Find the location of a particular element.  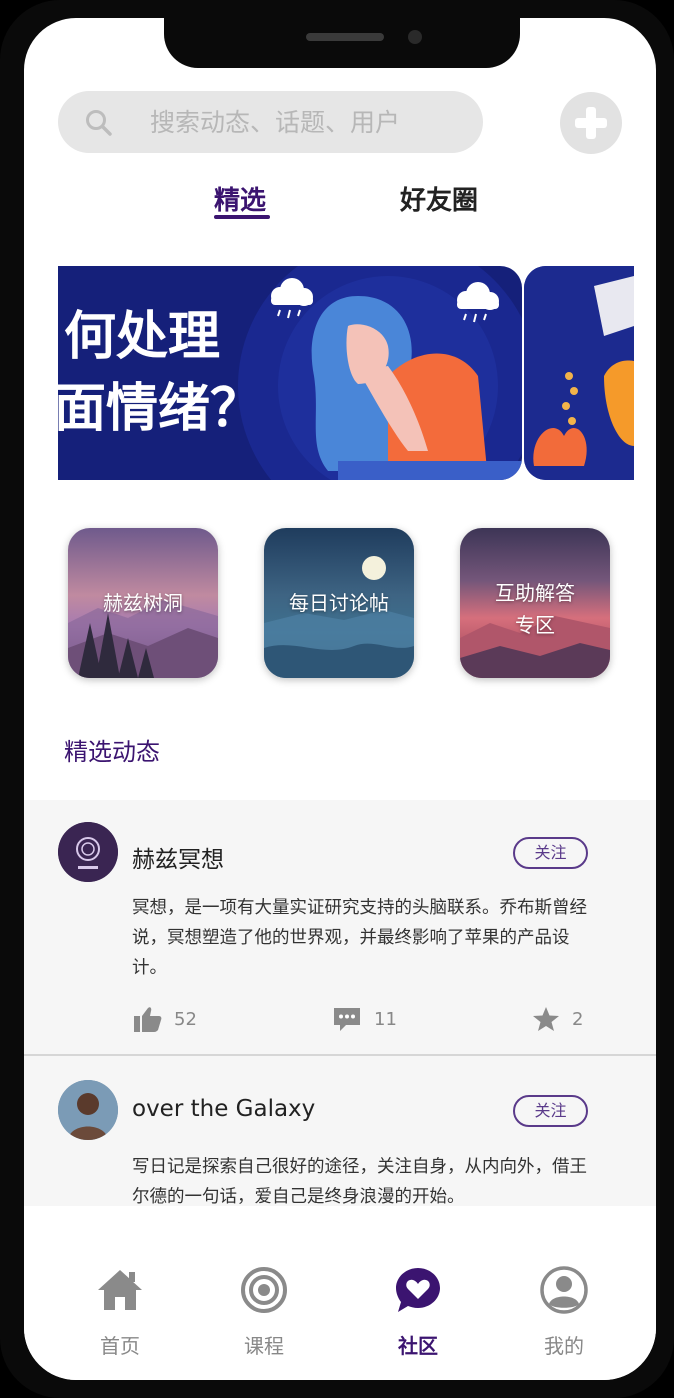

plus-icon is located at coordinates (591, 123).